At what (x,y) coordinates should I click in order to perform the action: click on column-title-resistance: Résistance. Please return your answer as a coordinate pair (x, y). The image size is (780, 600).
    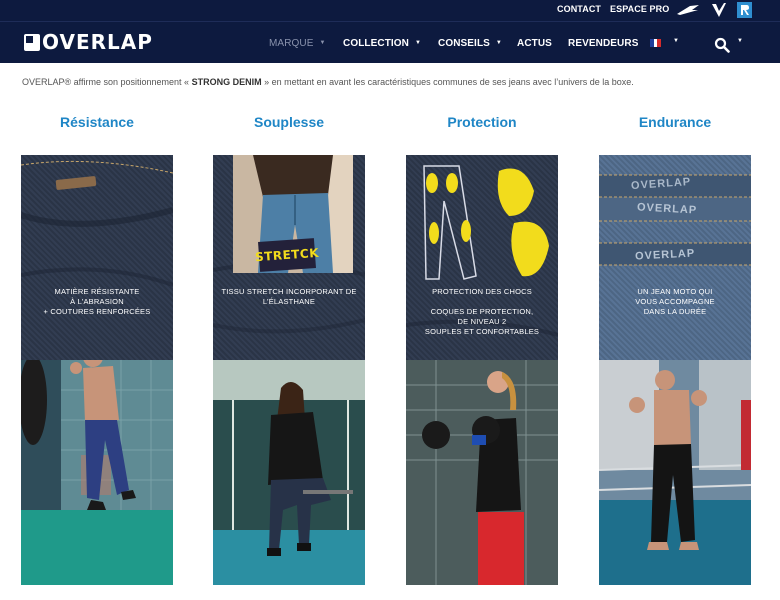
    Looking at the image, I should click on (97, 122).